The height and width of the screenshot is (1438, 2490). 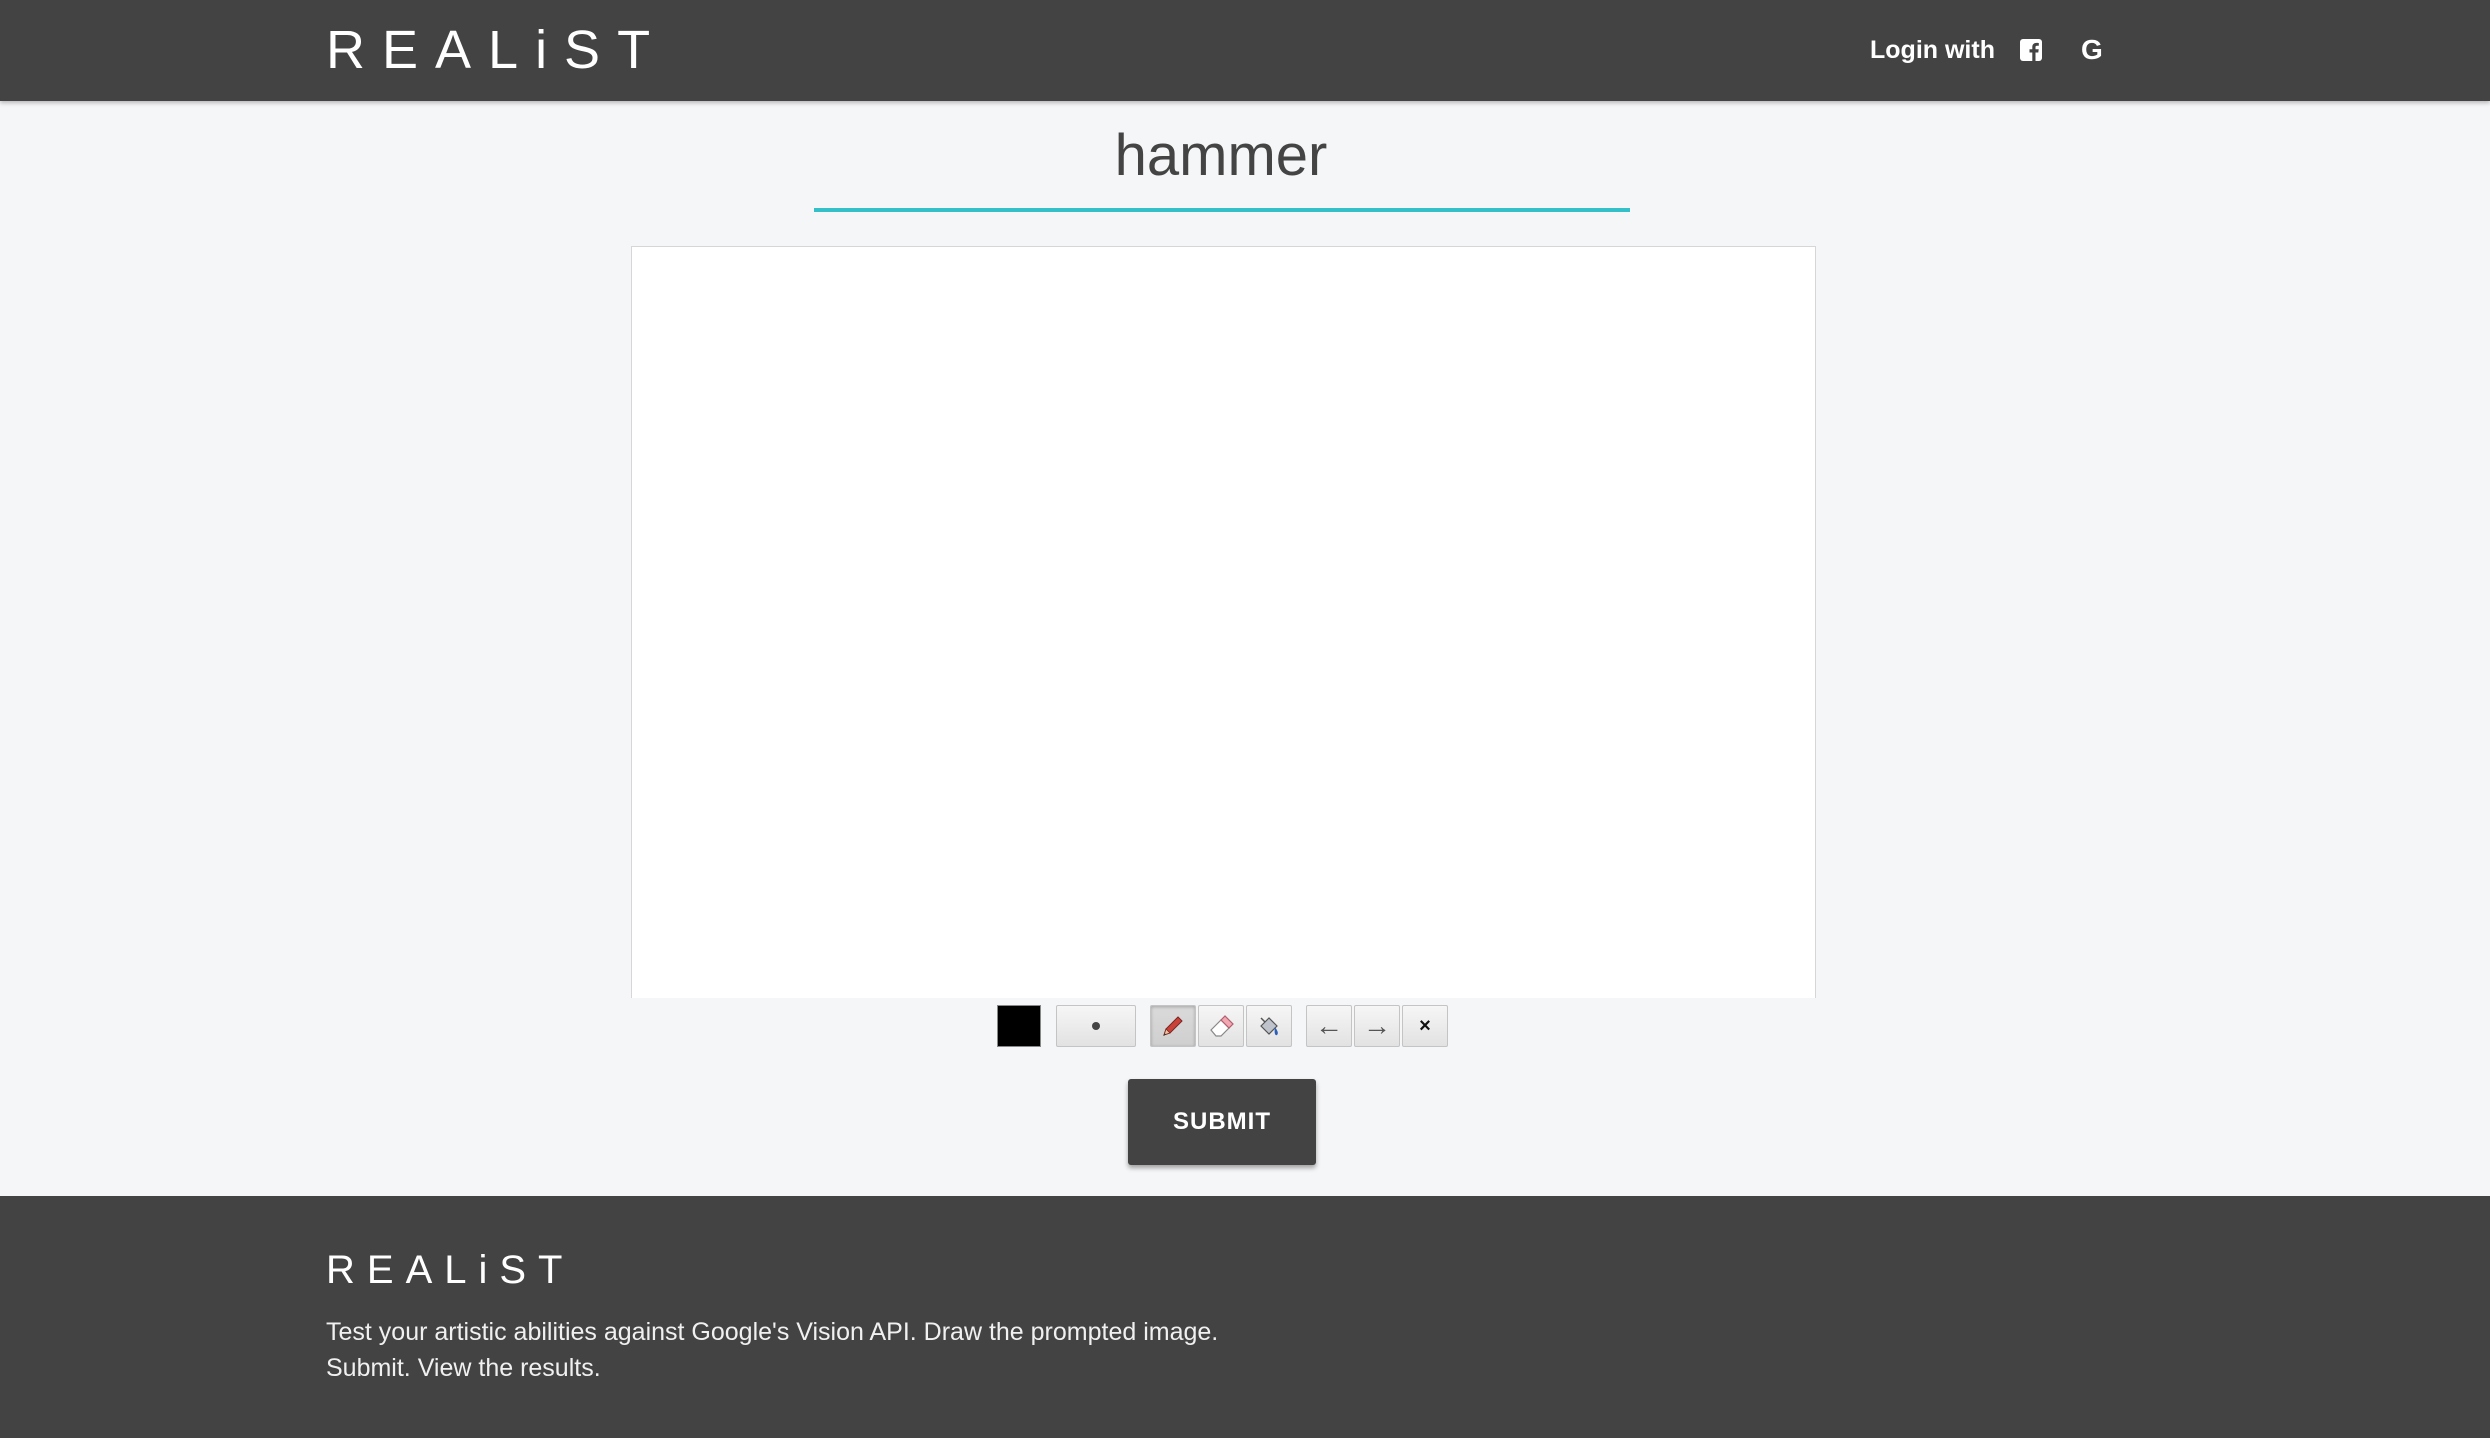 I want to click on close-icon: ×, so click(x=1425, y=1025).